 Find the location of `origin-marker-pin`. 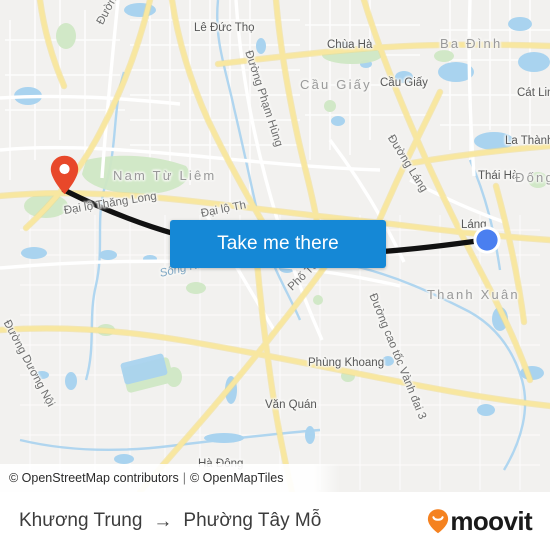

origin-marker-pin is located at coordinates (64, 175).